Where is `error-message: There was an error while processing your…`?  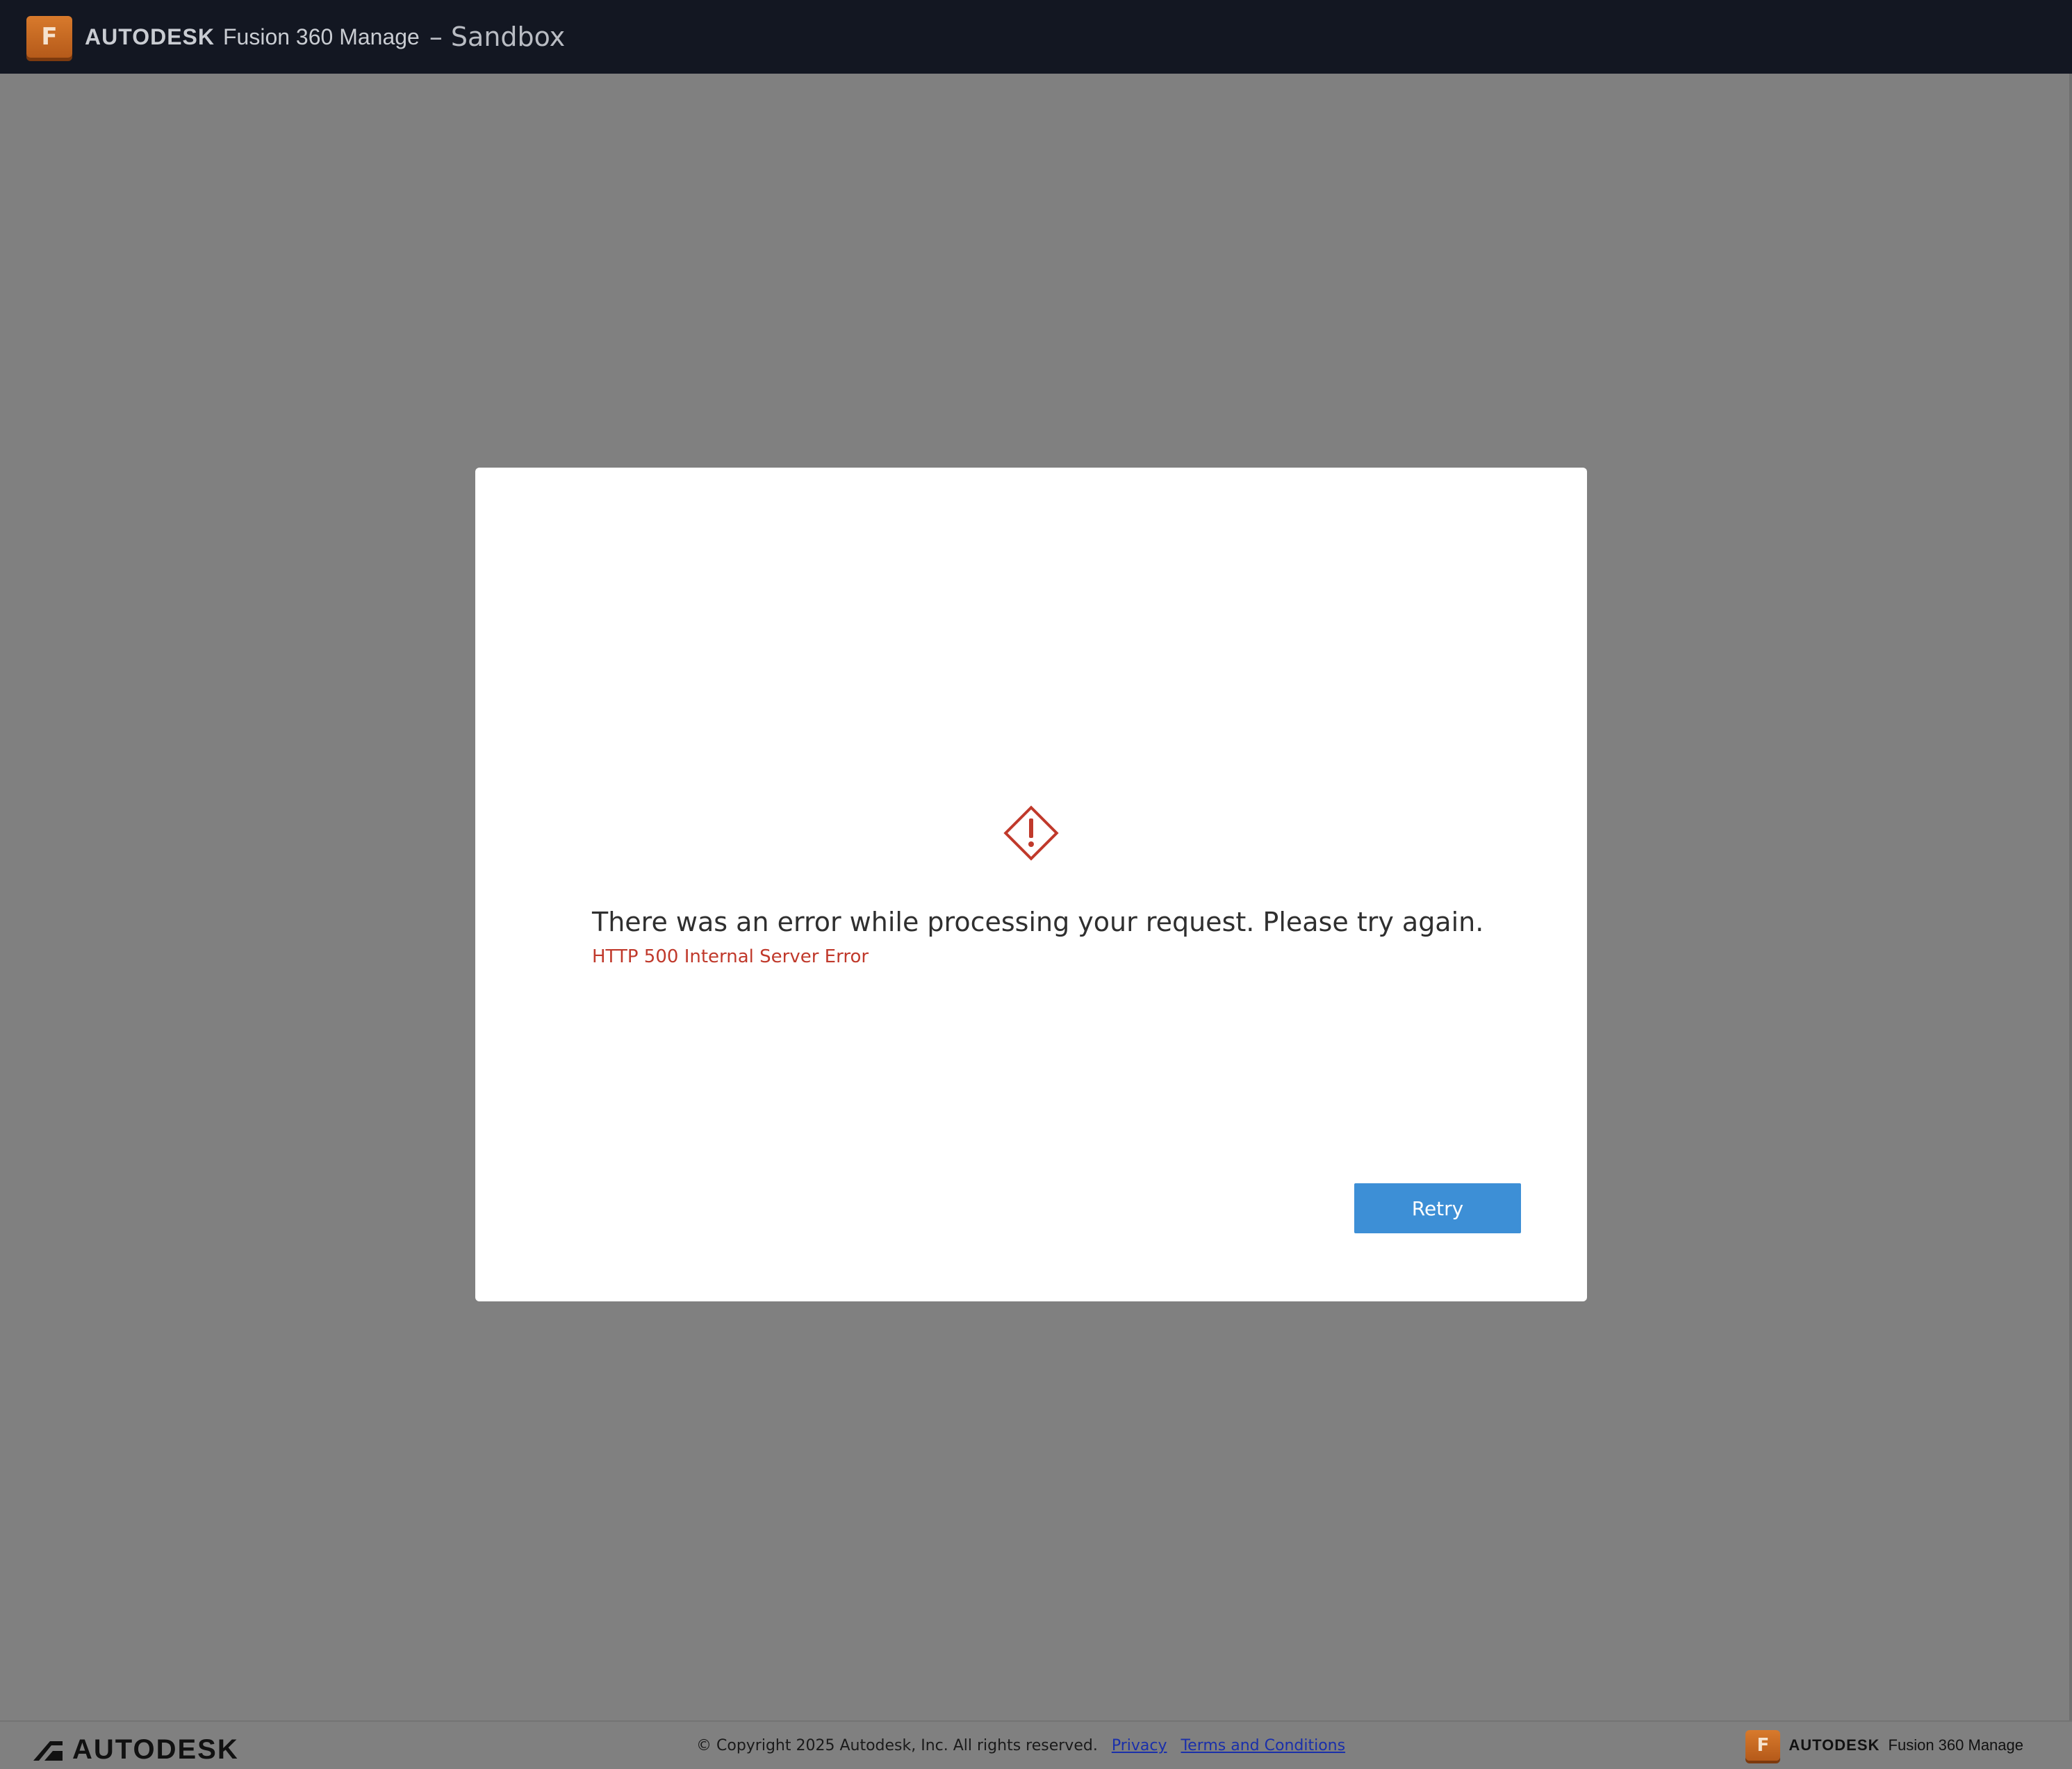 error-message: There was an error while processing your… is located at coordinates (1038, 922).